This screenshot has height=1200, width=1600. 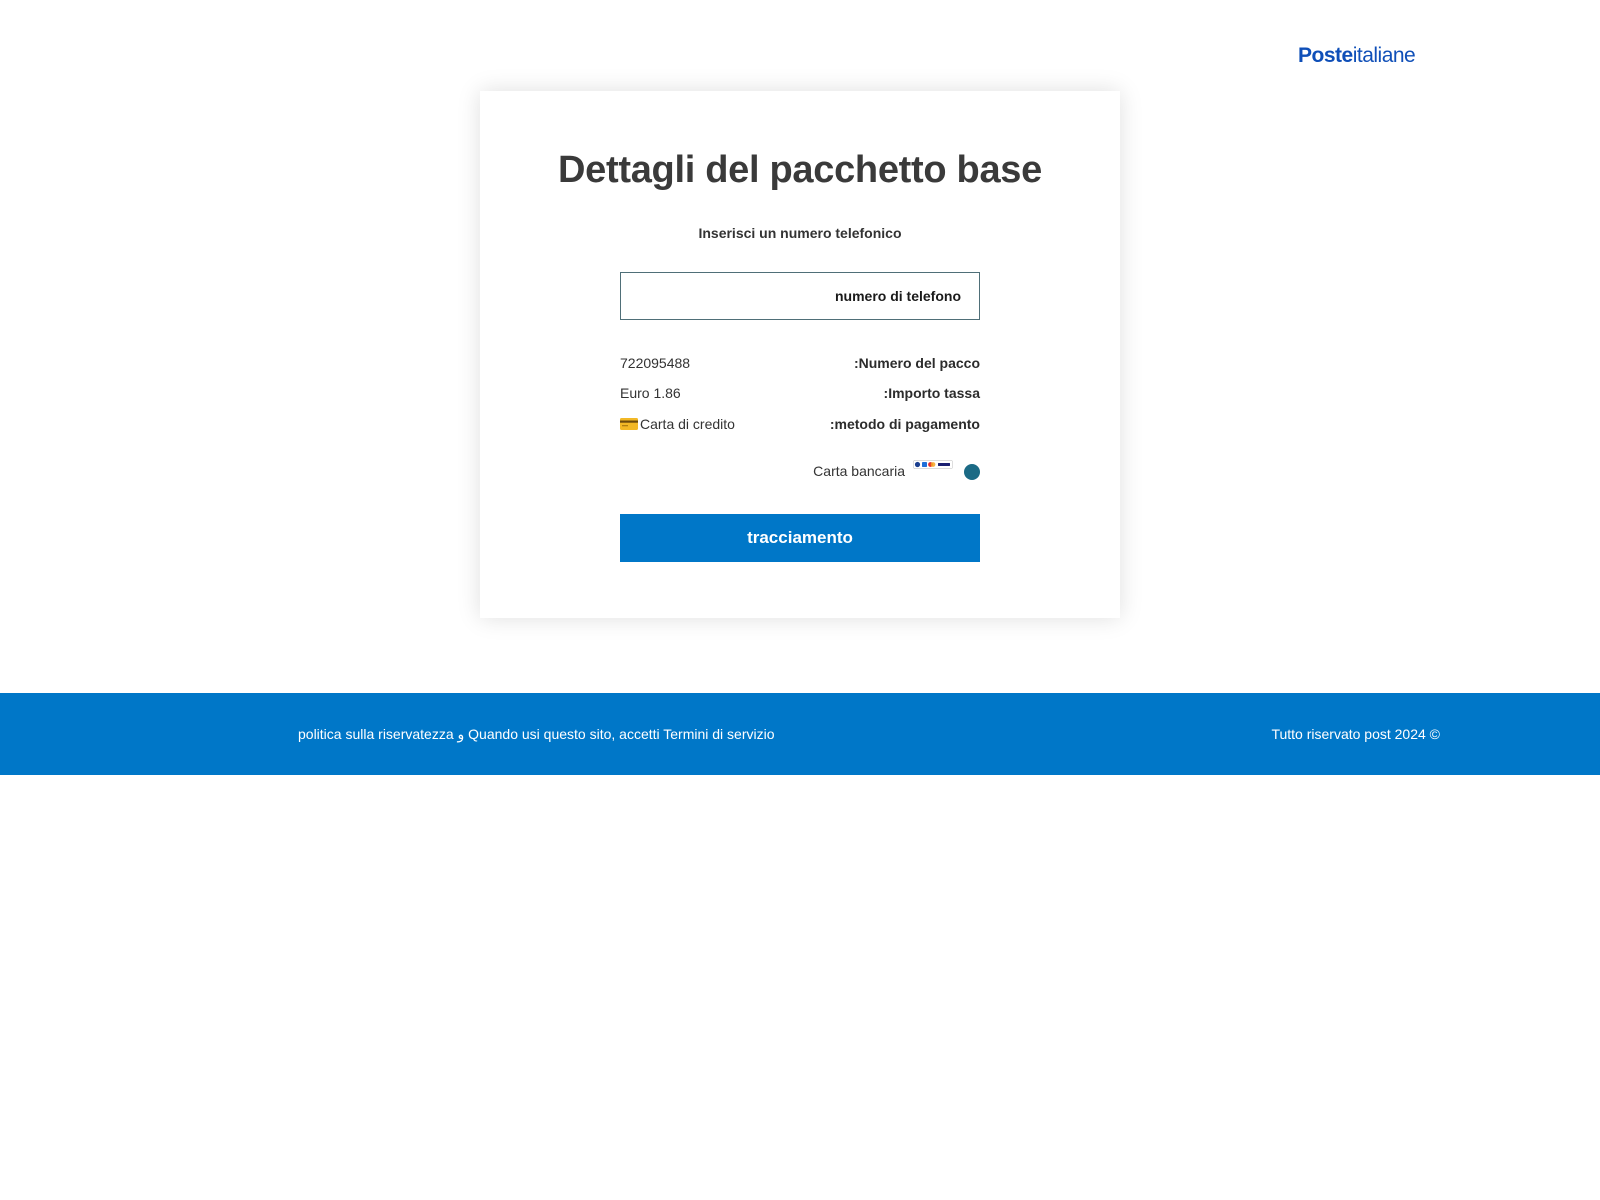 I want to click on fee-amount-value: Euro 1.86, so click(x=650, y=393).